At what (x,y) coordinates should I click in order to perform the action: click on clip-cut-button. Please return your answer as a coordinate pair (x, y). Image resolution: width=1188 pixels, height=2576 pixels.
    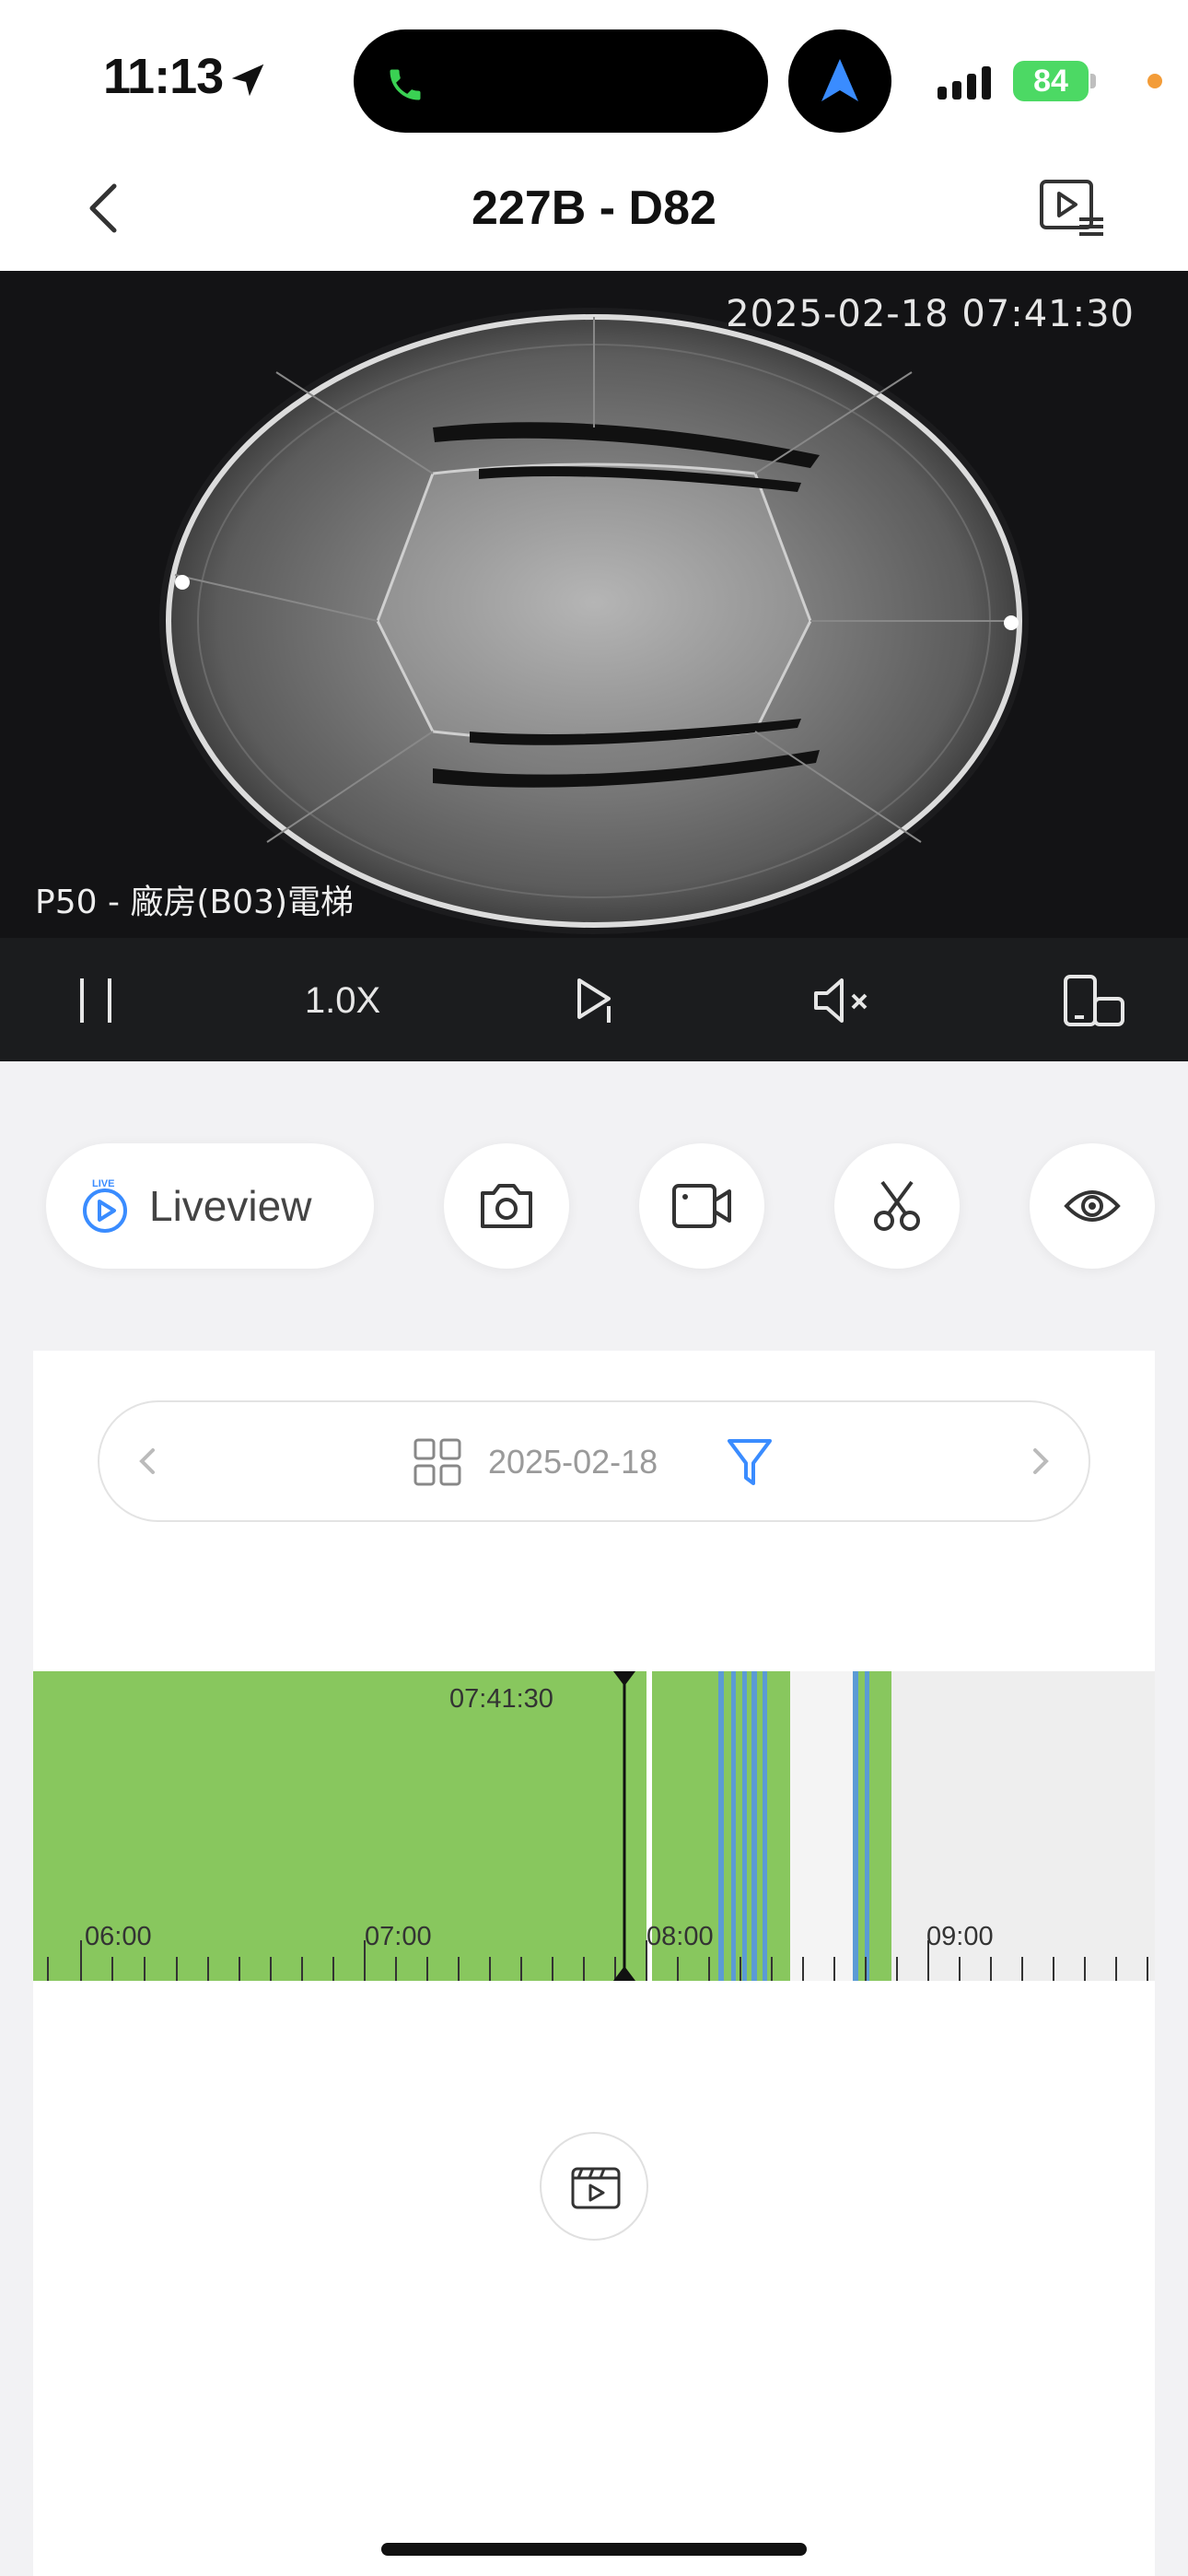
    Looking at the image, I should click on (897, 1206).